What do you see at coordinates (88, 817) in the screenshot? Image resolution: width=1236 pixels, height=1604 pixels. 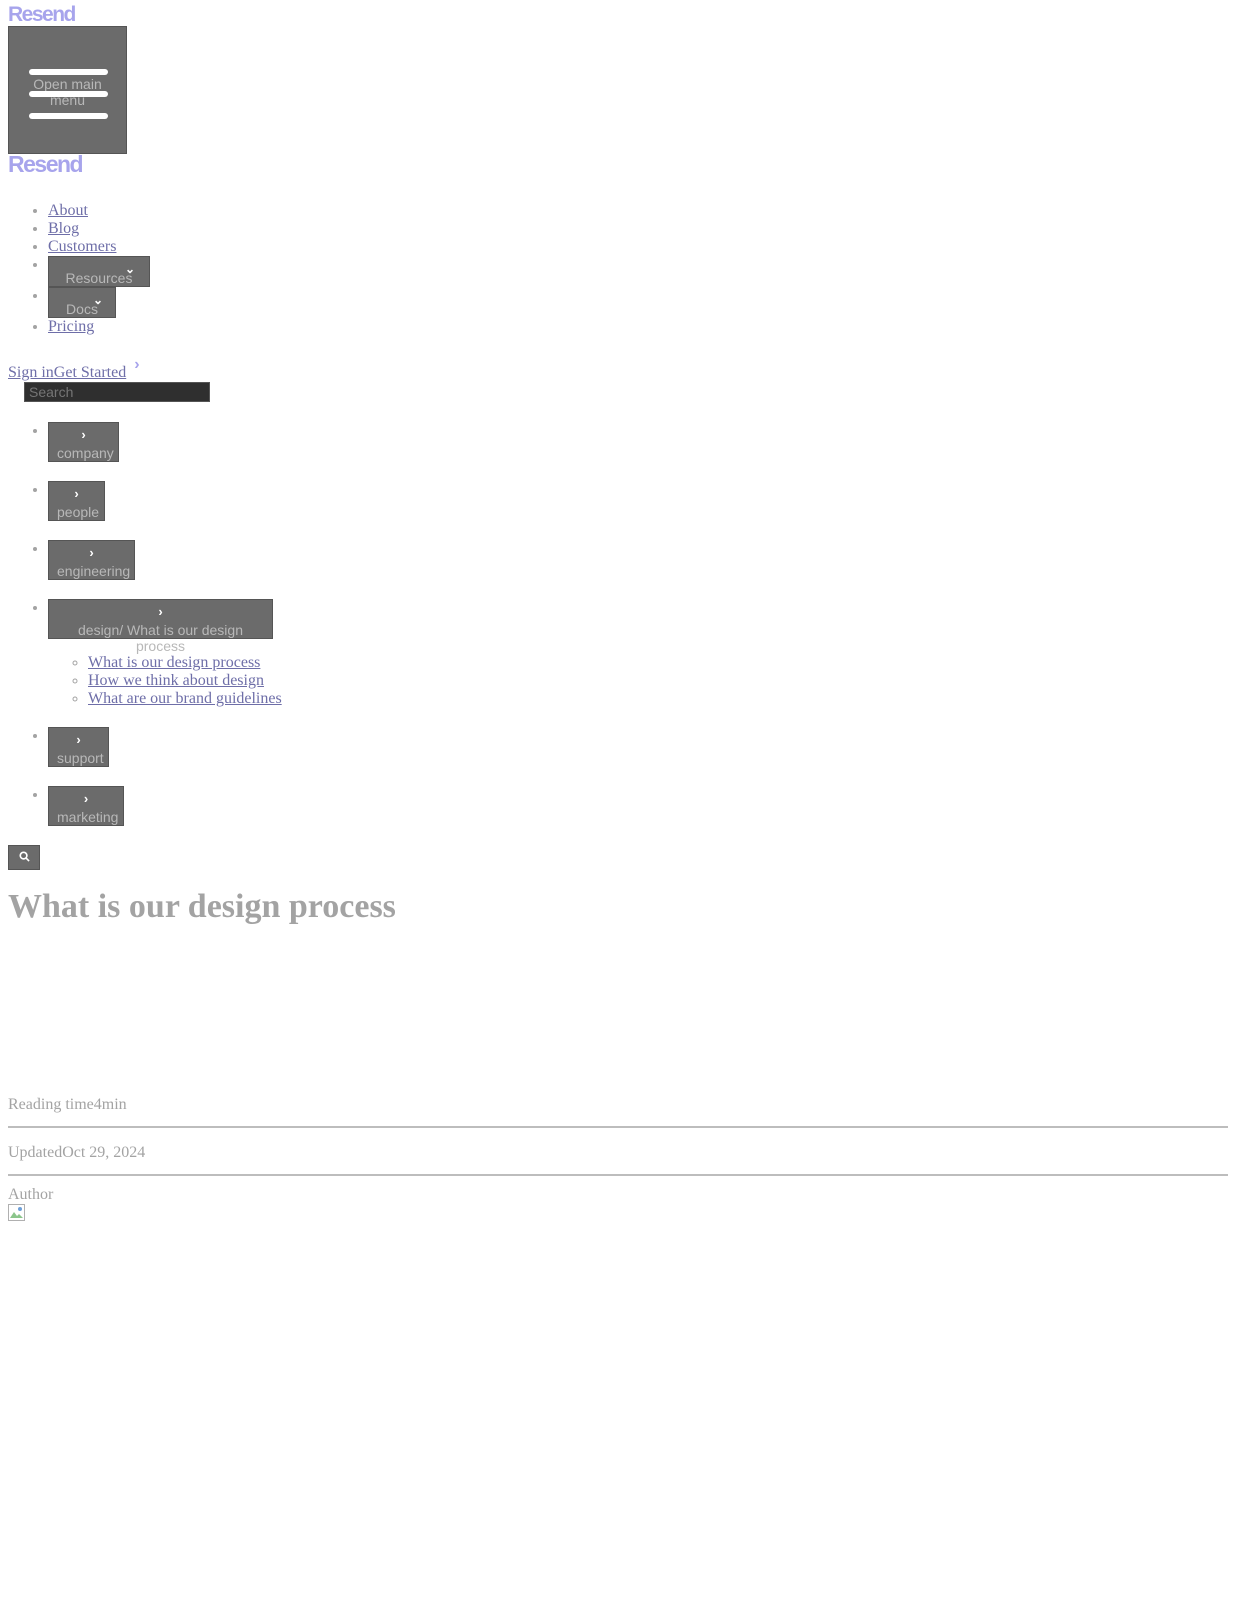 I see `category-label: marketing` at bounding box center [88, 817].